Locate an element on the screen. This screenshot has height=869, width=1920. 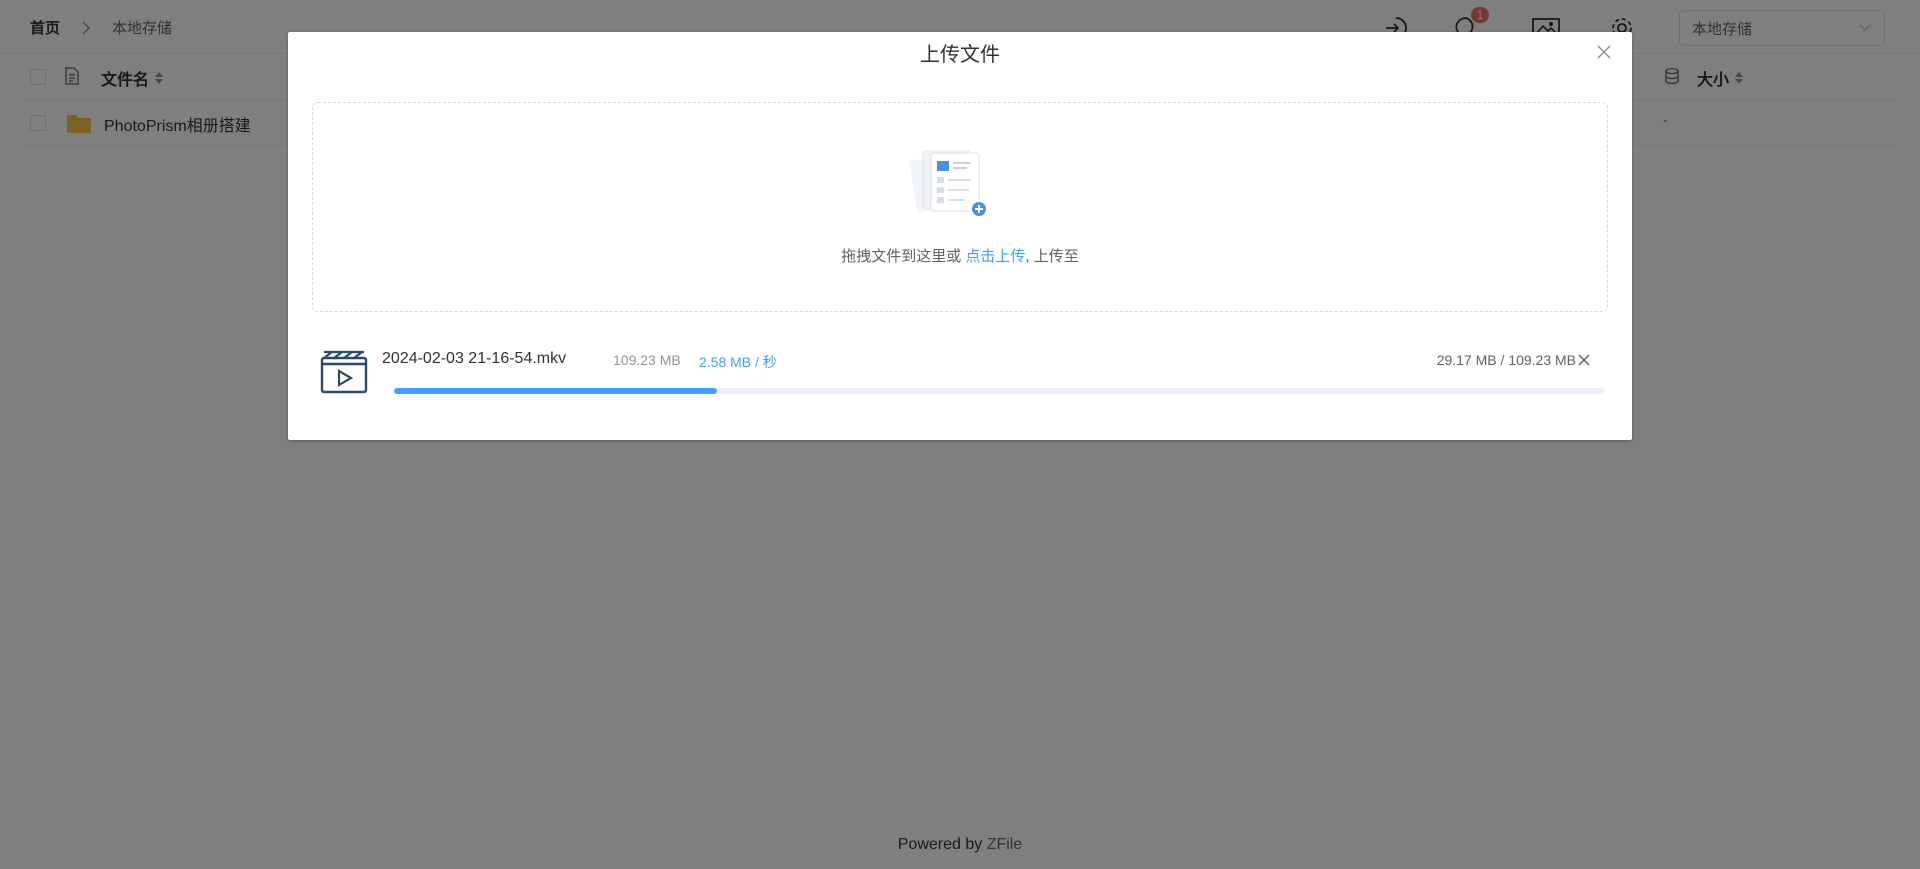
upload-progress-bar is located at coordinates (999, 391).